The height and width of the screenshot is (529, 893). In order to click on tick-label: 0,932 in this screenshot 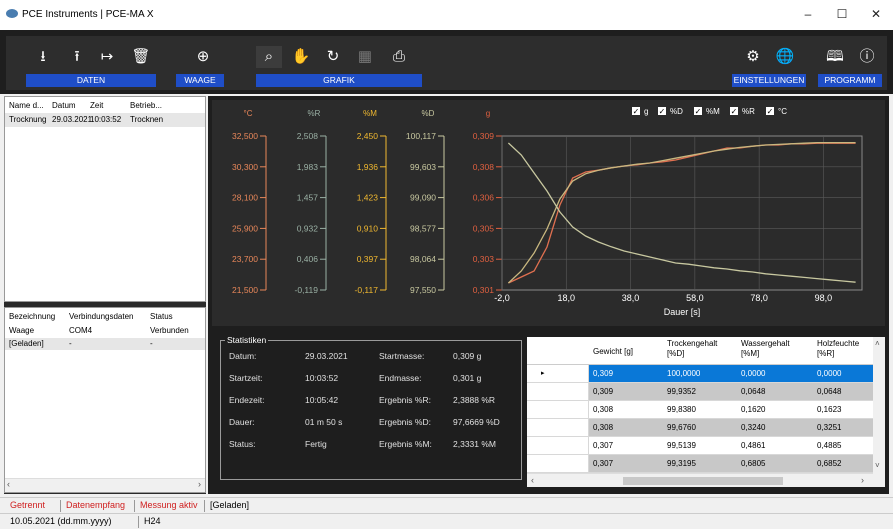, I will do `click(308, 228)`.